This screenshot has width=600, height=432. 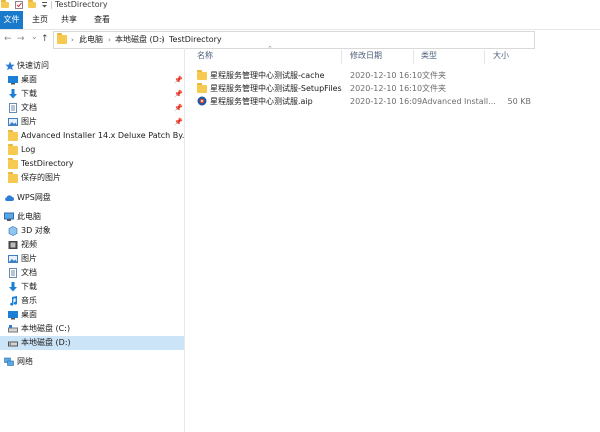 I want to click on sidebar-label: 3D 对象, so click(x=36, y=230).